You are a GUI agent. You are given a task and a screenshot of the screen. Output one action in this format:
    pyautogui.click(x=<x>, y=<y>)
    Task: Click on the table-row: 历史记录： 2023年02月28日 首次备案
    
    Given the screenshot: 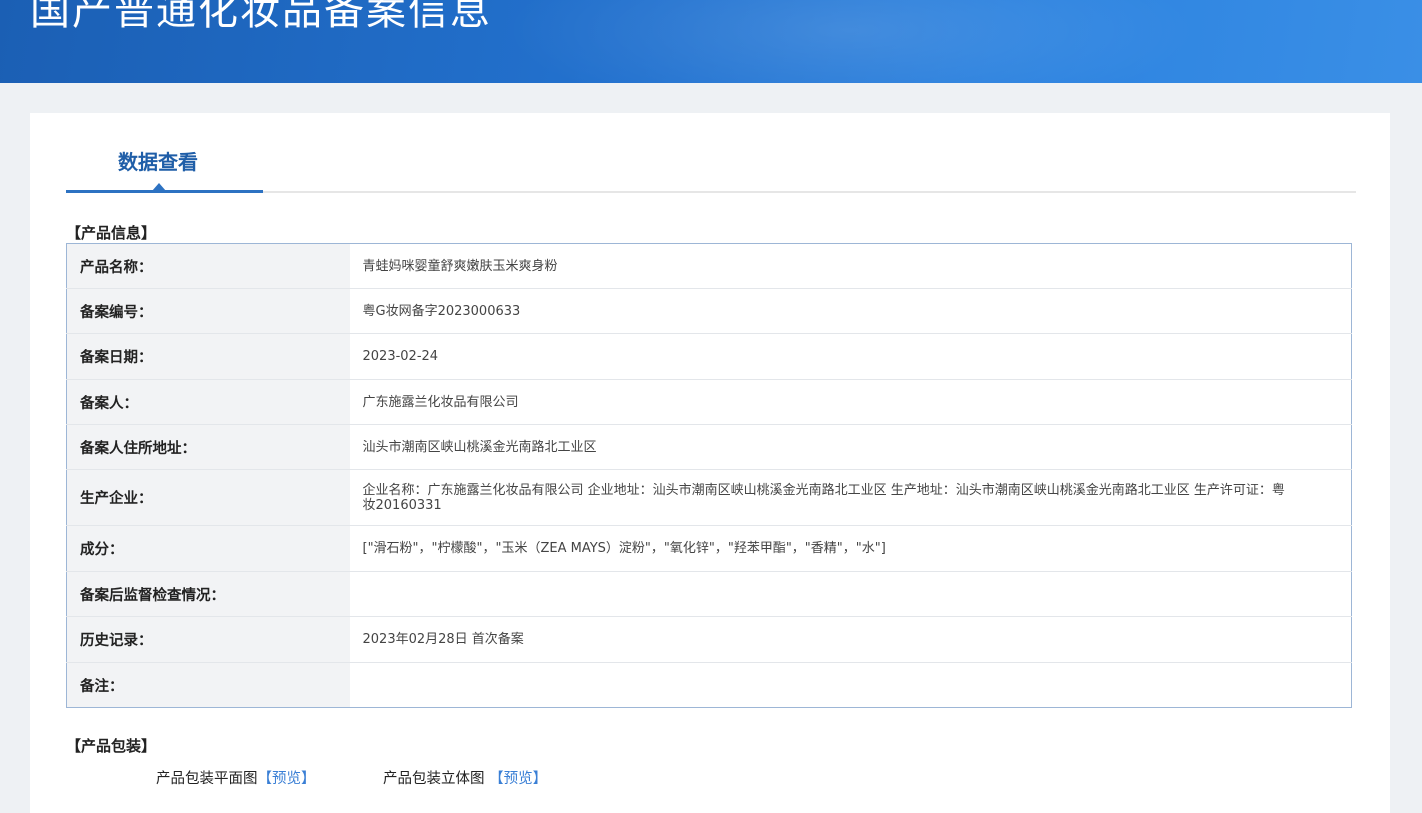 What is the action you would take?
    pyautogui.click(x=709, y=639)
    